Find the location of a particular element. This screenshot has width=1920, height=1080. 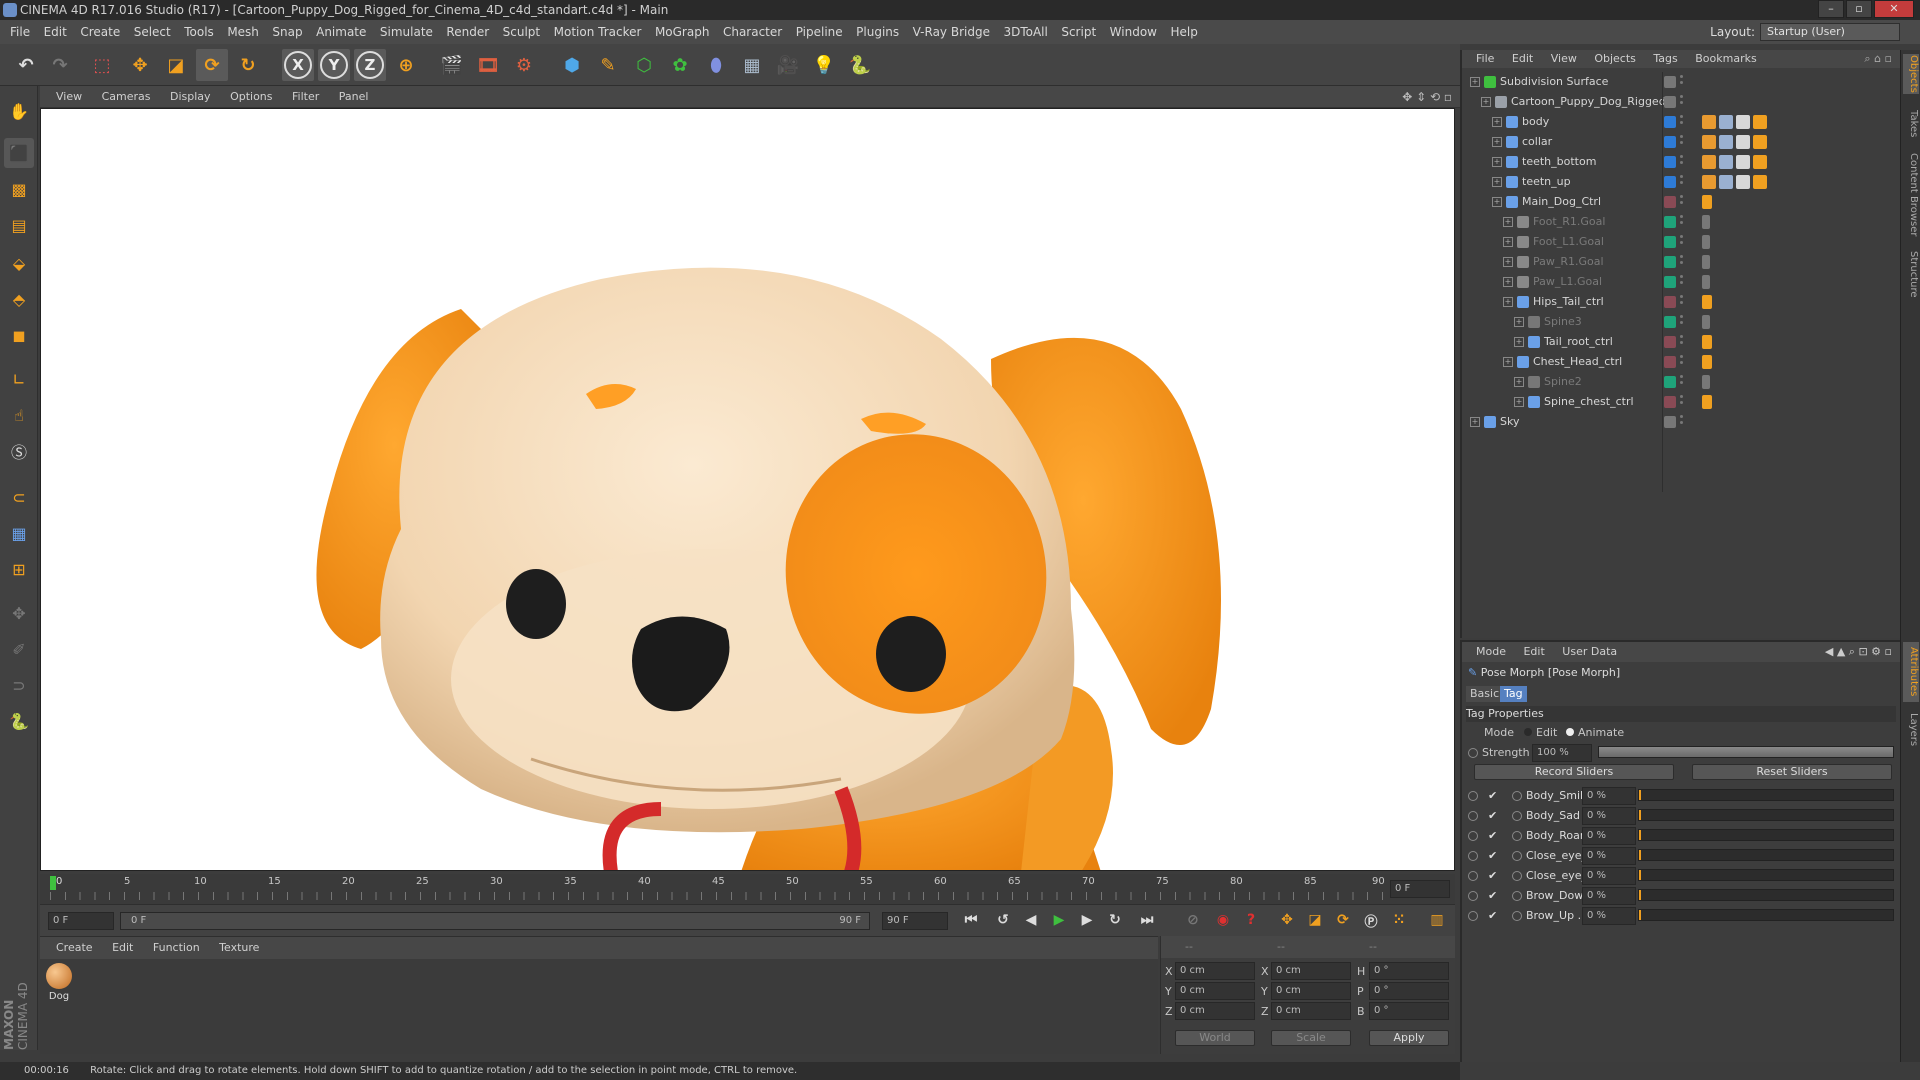

record-keys-icon: ◉ is located at coordinates (1223, 920).